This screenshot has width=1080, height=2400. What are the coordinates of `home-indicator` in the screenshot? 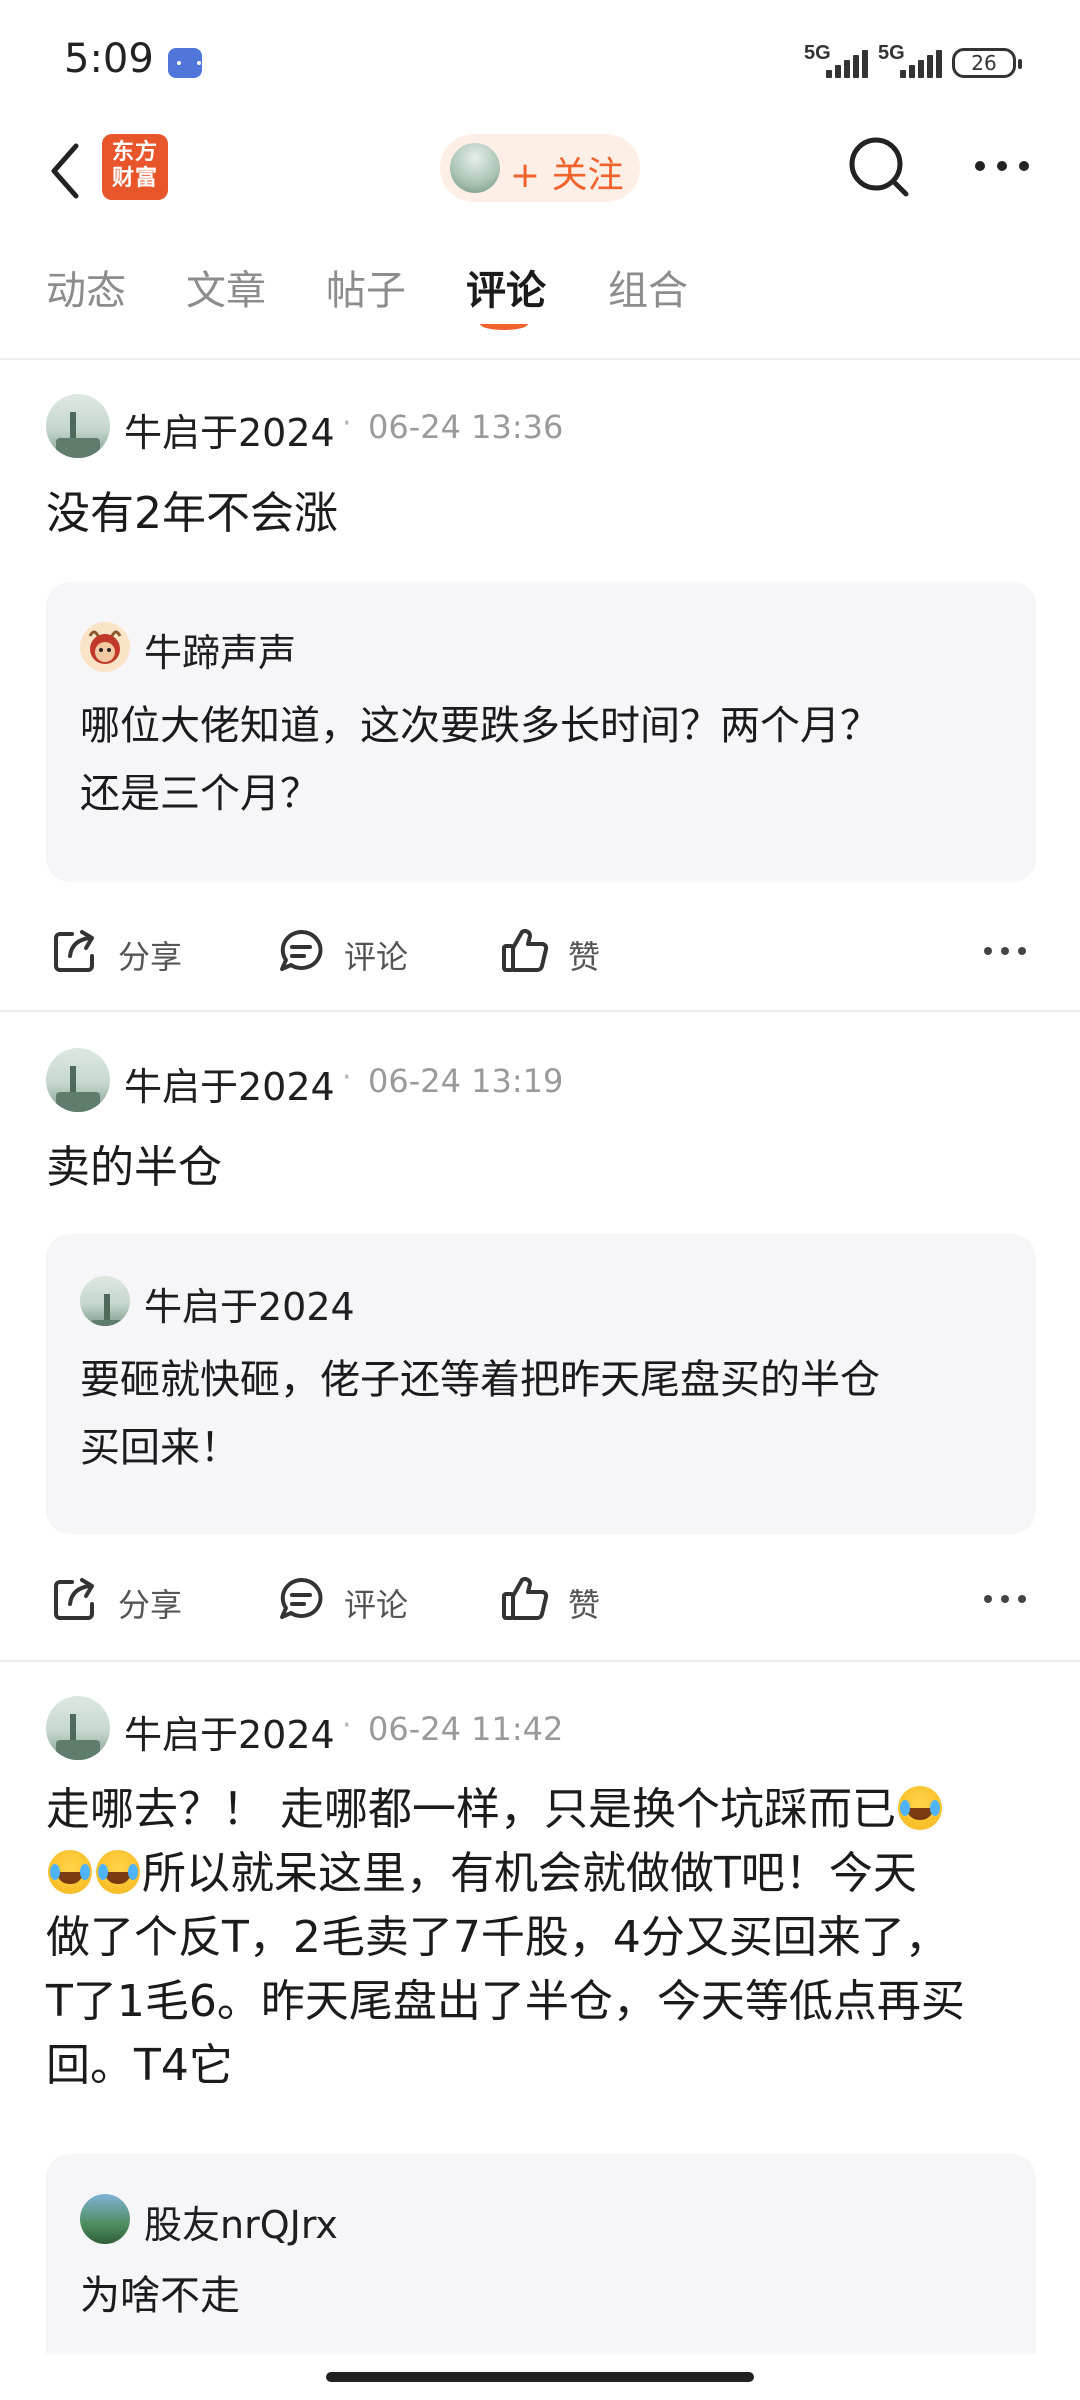 It's located at (540, 2377).